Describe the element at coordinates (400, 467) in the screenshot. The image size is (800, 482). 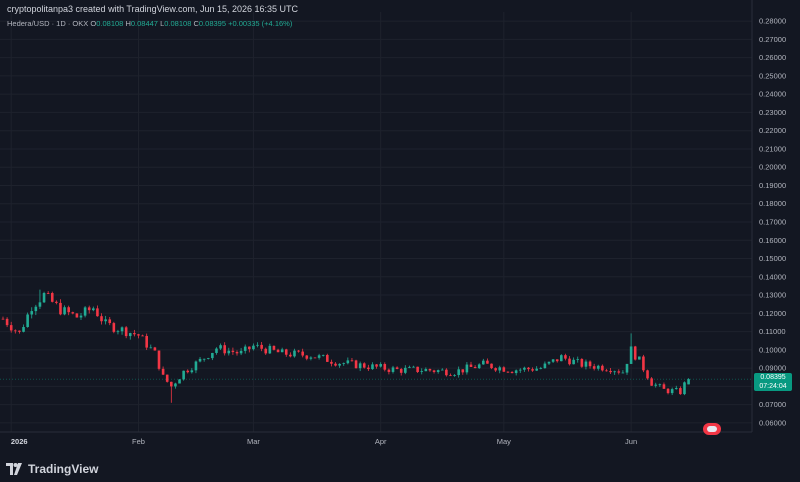
I see `footer-bar` at that location.